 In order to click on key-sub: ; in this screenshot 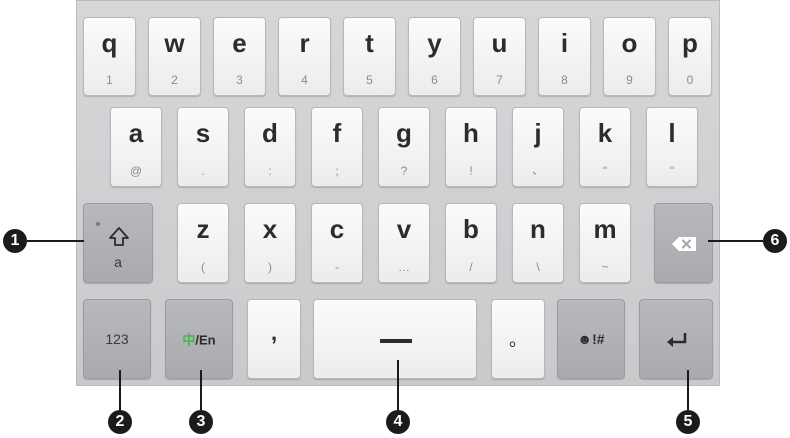, I will do `click(337, 171)`.